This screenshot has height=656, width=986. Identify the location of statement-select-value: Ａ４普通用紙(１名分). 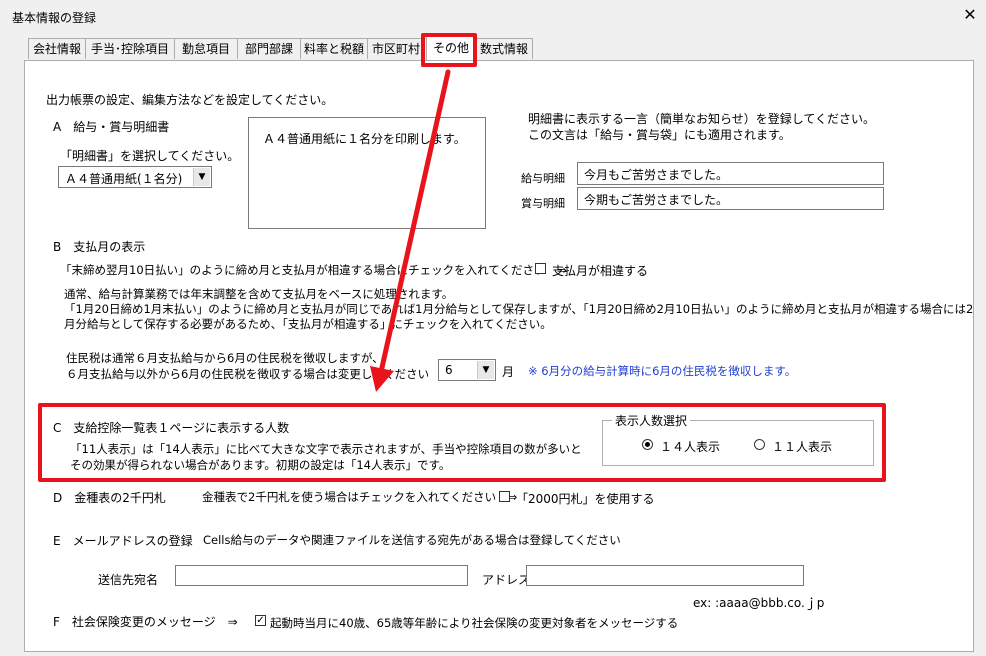
(124, 179).